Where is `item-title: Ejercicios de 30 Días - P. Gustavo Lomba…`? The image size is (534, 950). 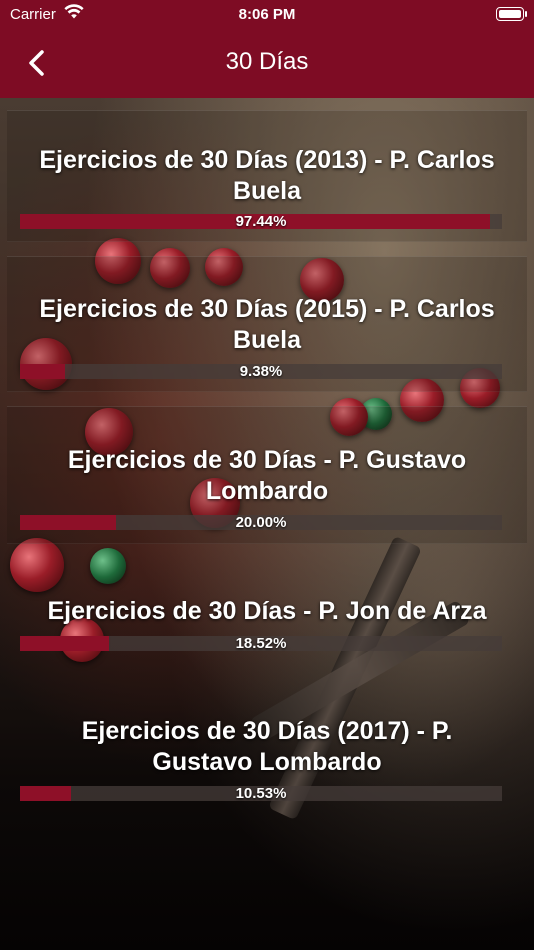 item-title: Ejercicios de 30 Días - P. Gustavo Lomba… is located at coordinates (267, 475).